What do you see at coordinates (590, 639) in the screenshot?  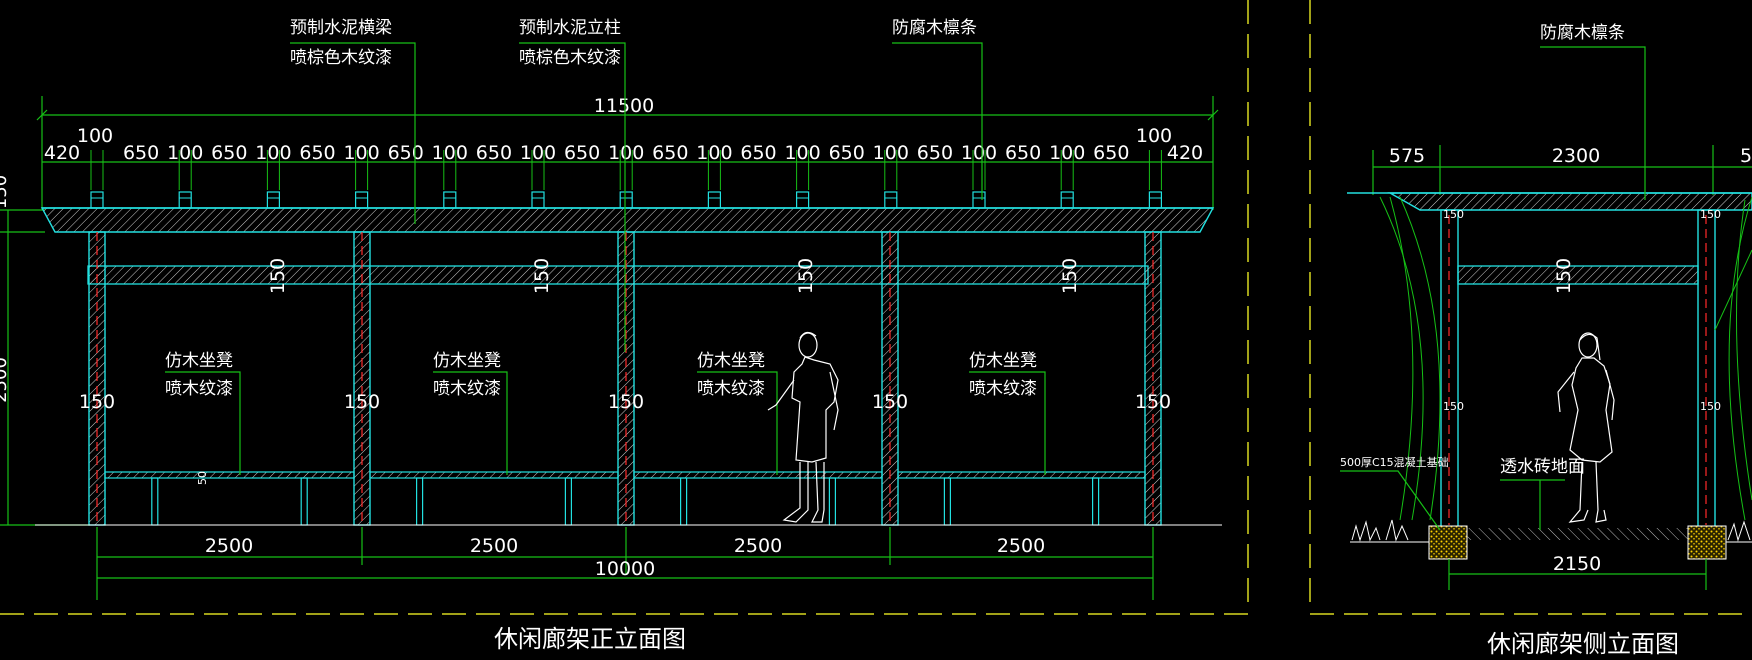 I see `front-view-title: 休闲廊架正立面图` at bounding box center [590, 639].